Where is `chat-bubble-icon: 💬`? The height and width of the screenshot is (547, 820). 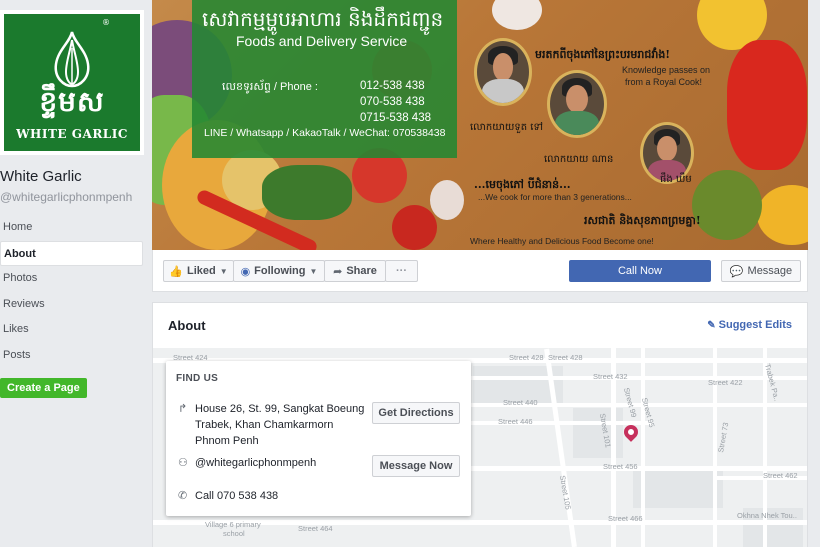 chat-bubble-icon: 💬 is located at coordinates (736, 271).